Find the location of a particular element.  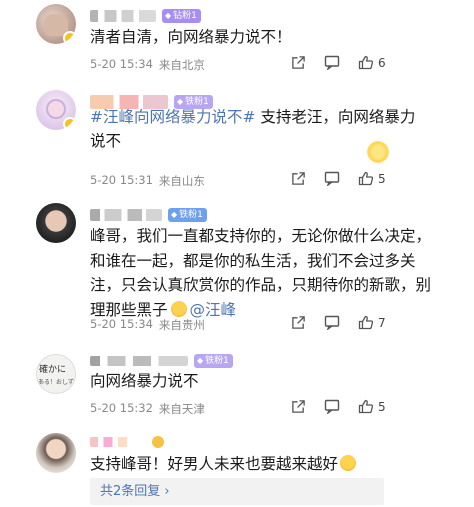

like-count: 6 is located at coordinates (382, 62).